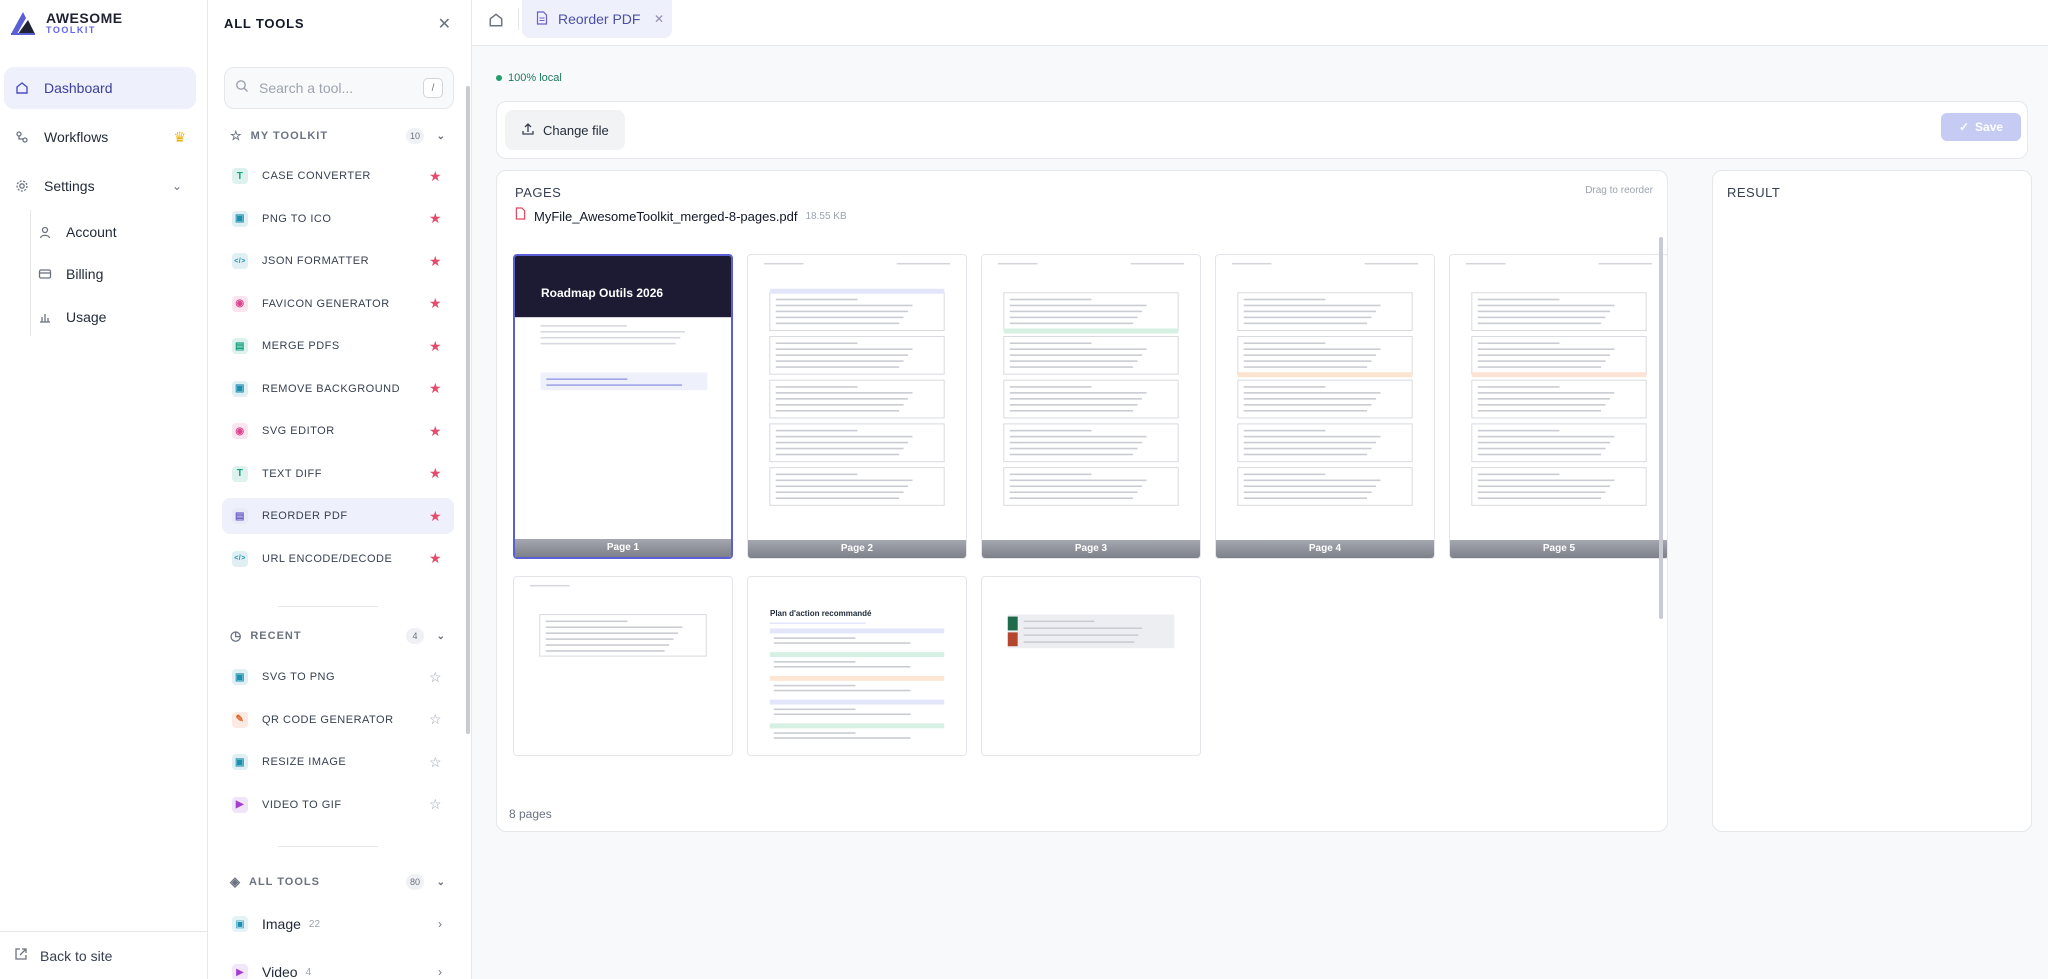 This screenshot has width=2048, height=979. What do you see at coordinates (70, 274) in the screenshot?
I see `nav-sub-billing: Billing` at bounding box center [70, 274].